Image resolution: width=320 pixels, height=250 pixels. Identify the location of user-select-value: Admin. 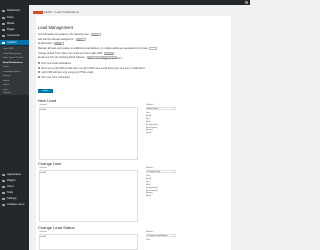
(95, 35).